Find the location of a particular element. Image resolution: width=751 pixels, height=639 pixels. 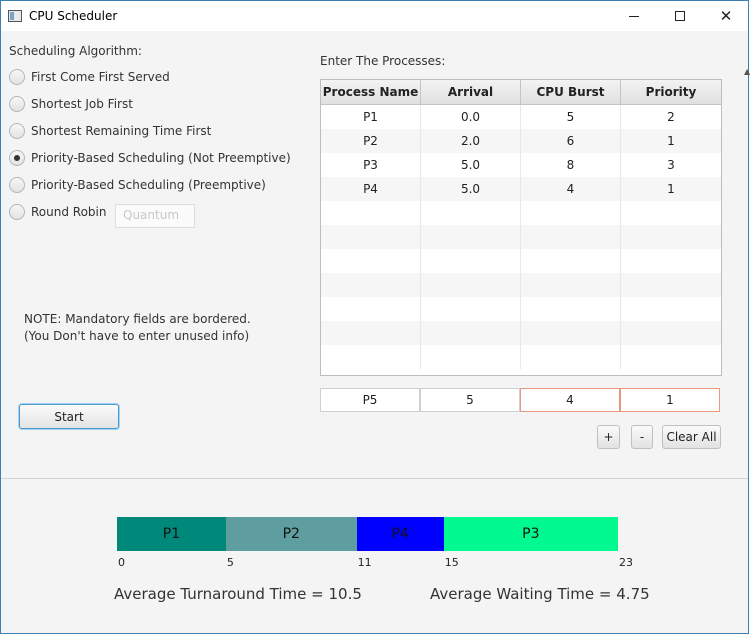

radio-round-robin: Round Robin is located at coordinates (57, 212).